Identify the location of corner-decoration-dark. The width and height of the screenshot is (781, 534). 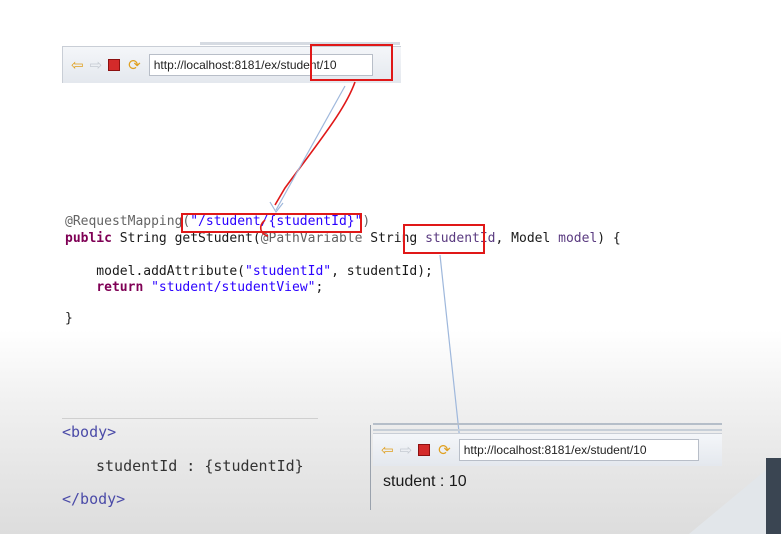
(773, 496).